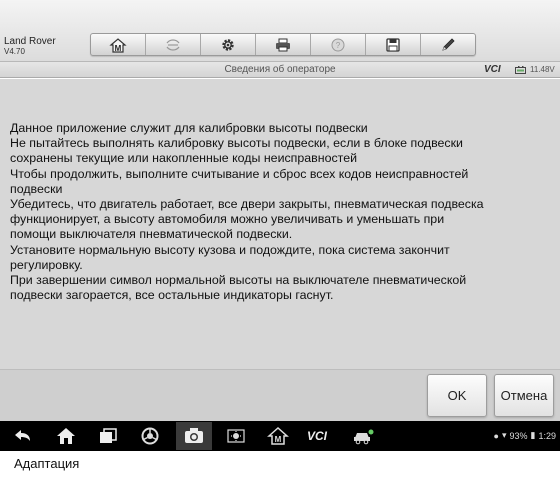  What do you see at coordinates (30, 41) in the screenshot?
I see `app-title: Land Rover` at bounding box center [30, 41].